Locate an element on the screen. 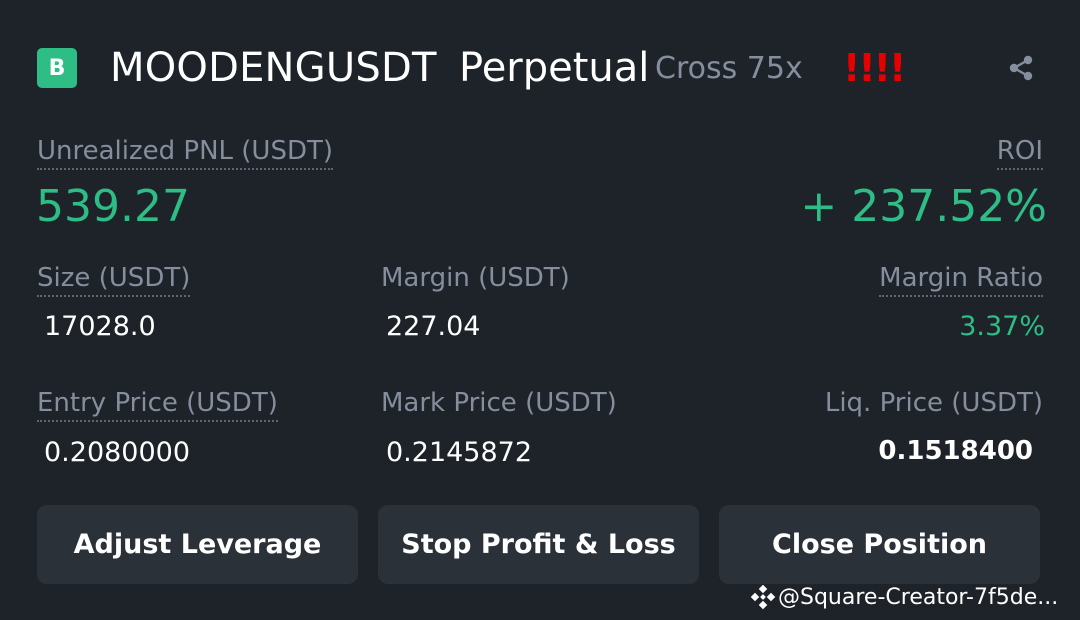 Image resolution: width=1080 pixels, height=620 pixels. position-header: B MOODENGUSDT Perpetual Cross 75x !!!! is located at coordinates (542, 68).